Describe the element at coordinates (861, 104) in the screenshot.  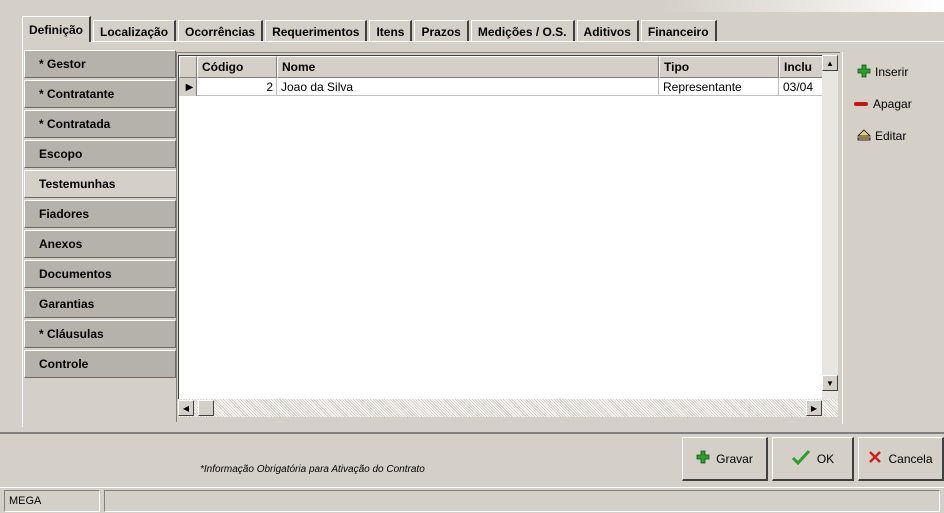
I see `minus-icon` at that location.